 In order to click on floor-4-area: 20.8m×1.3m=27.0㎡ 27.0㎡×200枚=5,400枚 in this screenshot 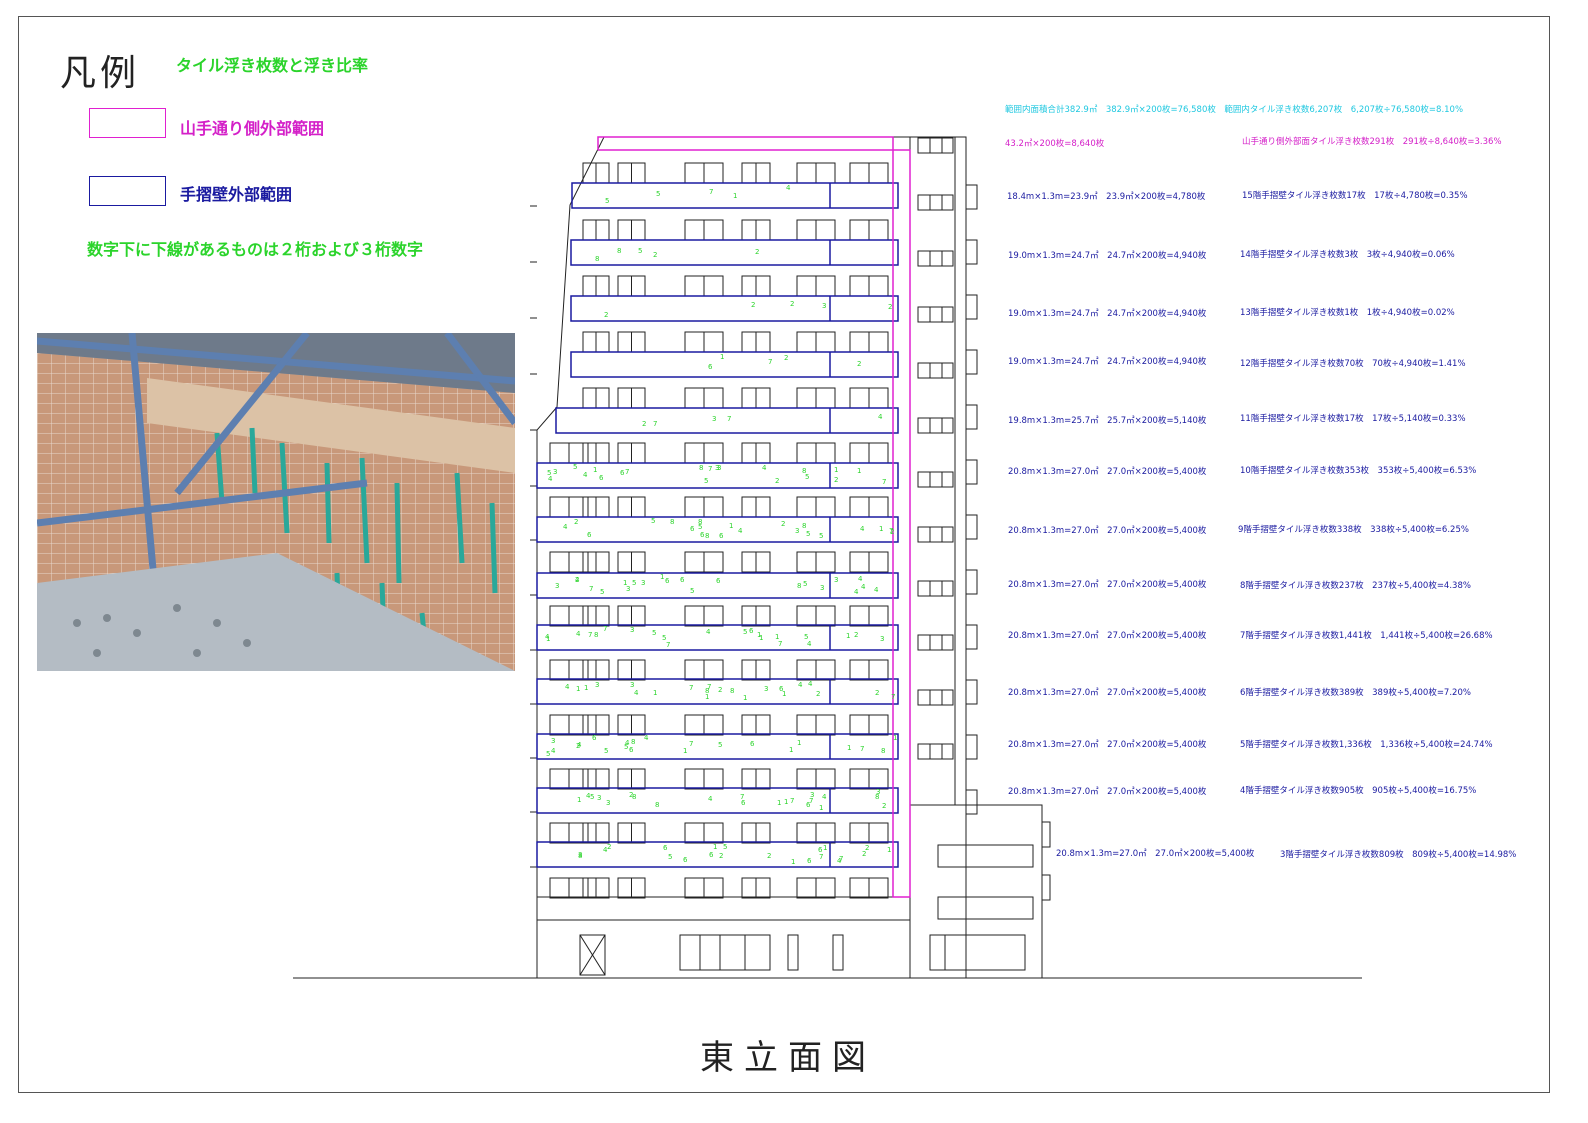, I will do `click(1107, 792)`.